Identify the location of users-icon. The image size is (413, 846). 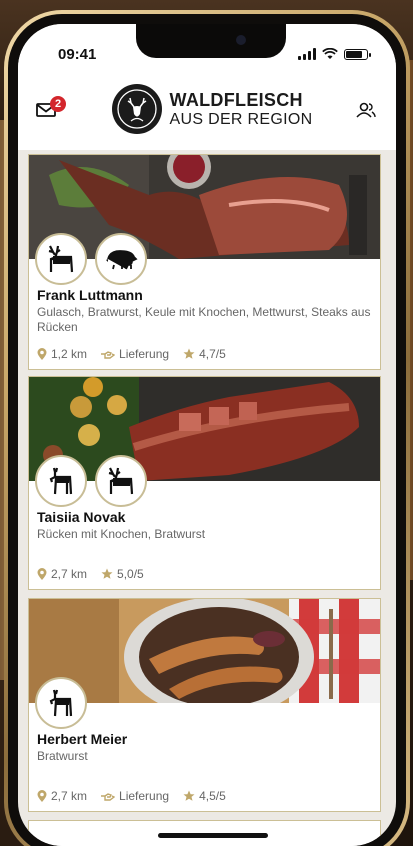
(366, 110).